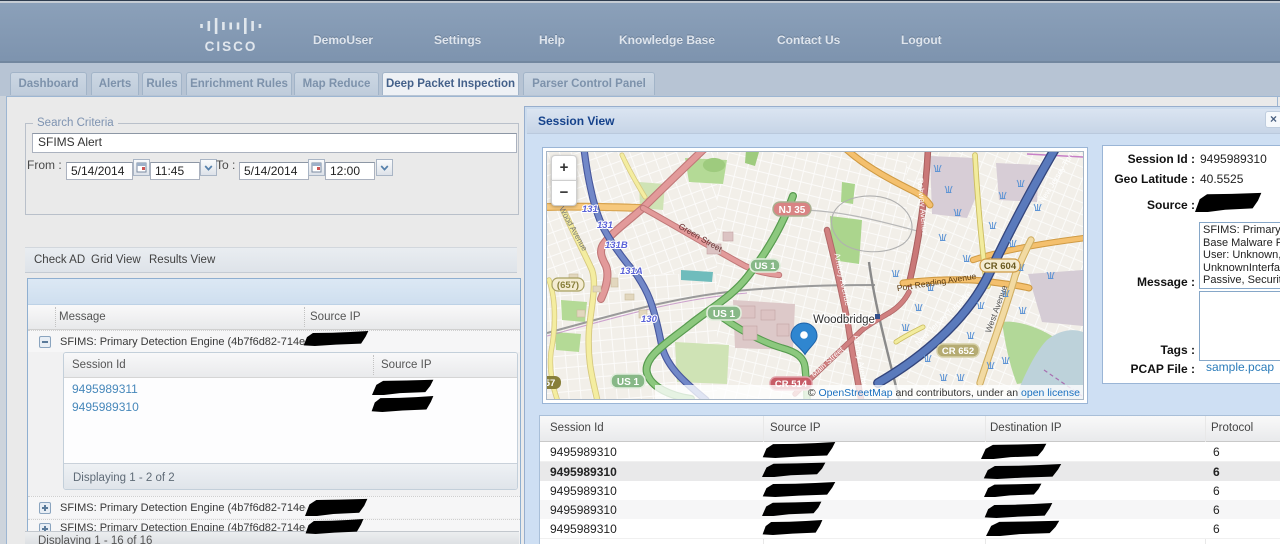  I want to click on svg-text: NJ 35, so click(792, 210).